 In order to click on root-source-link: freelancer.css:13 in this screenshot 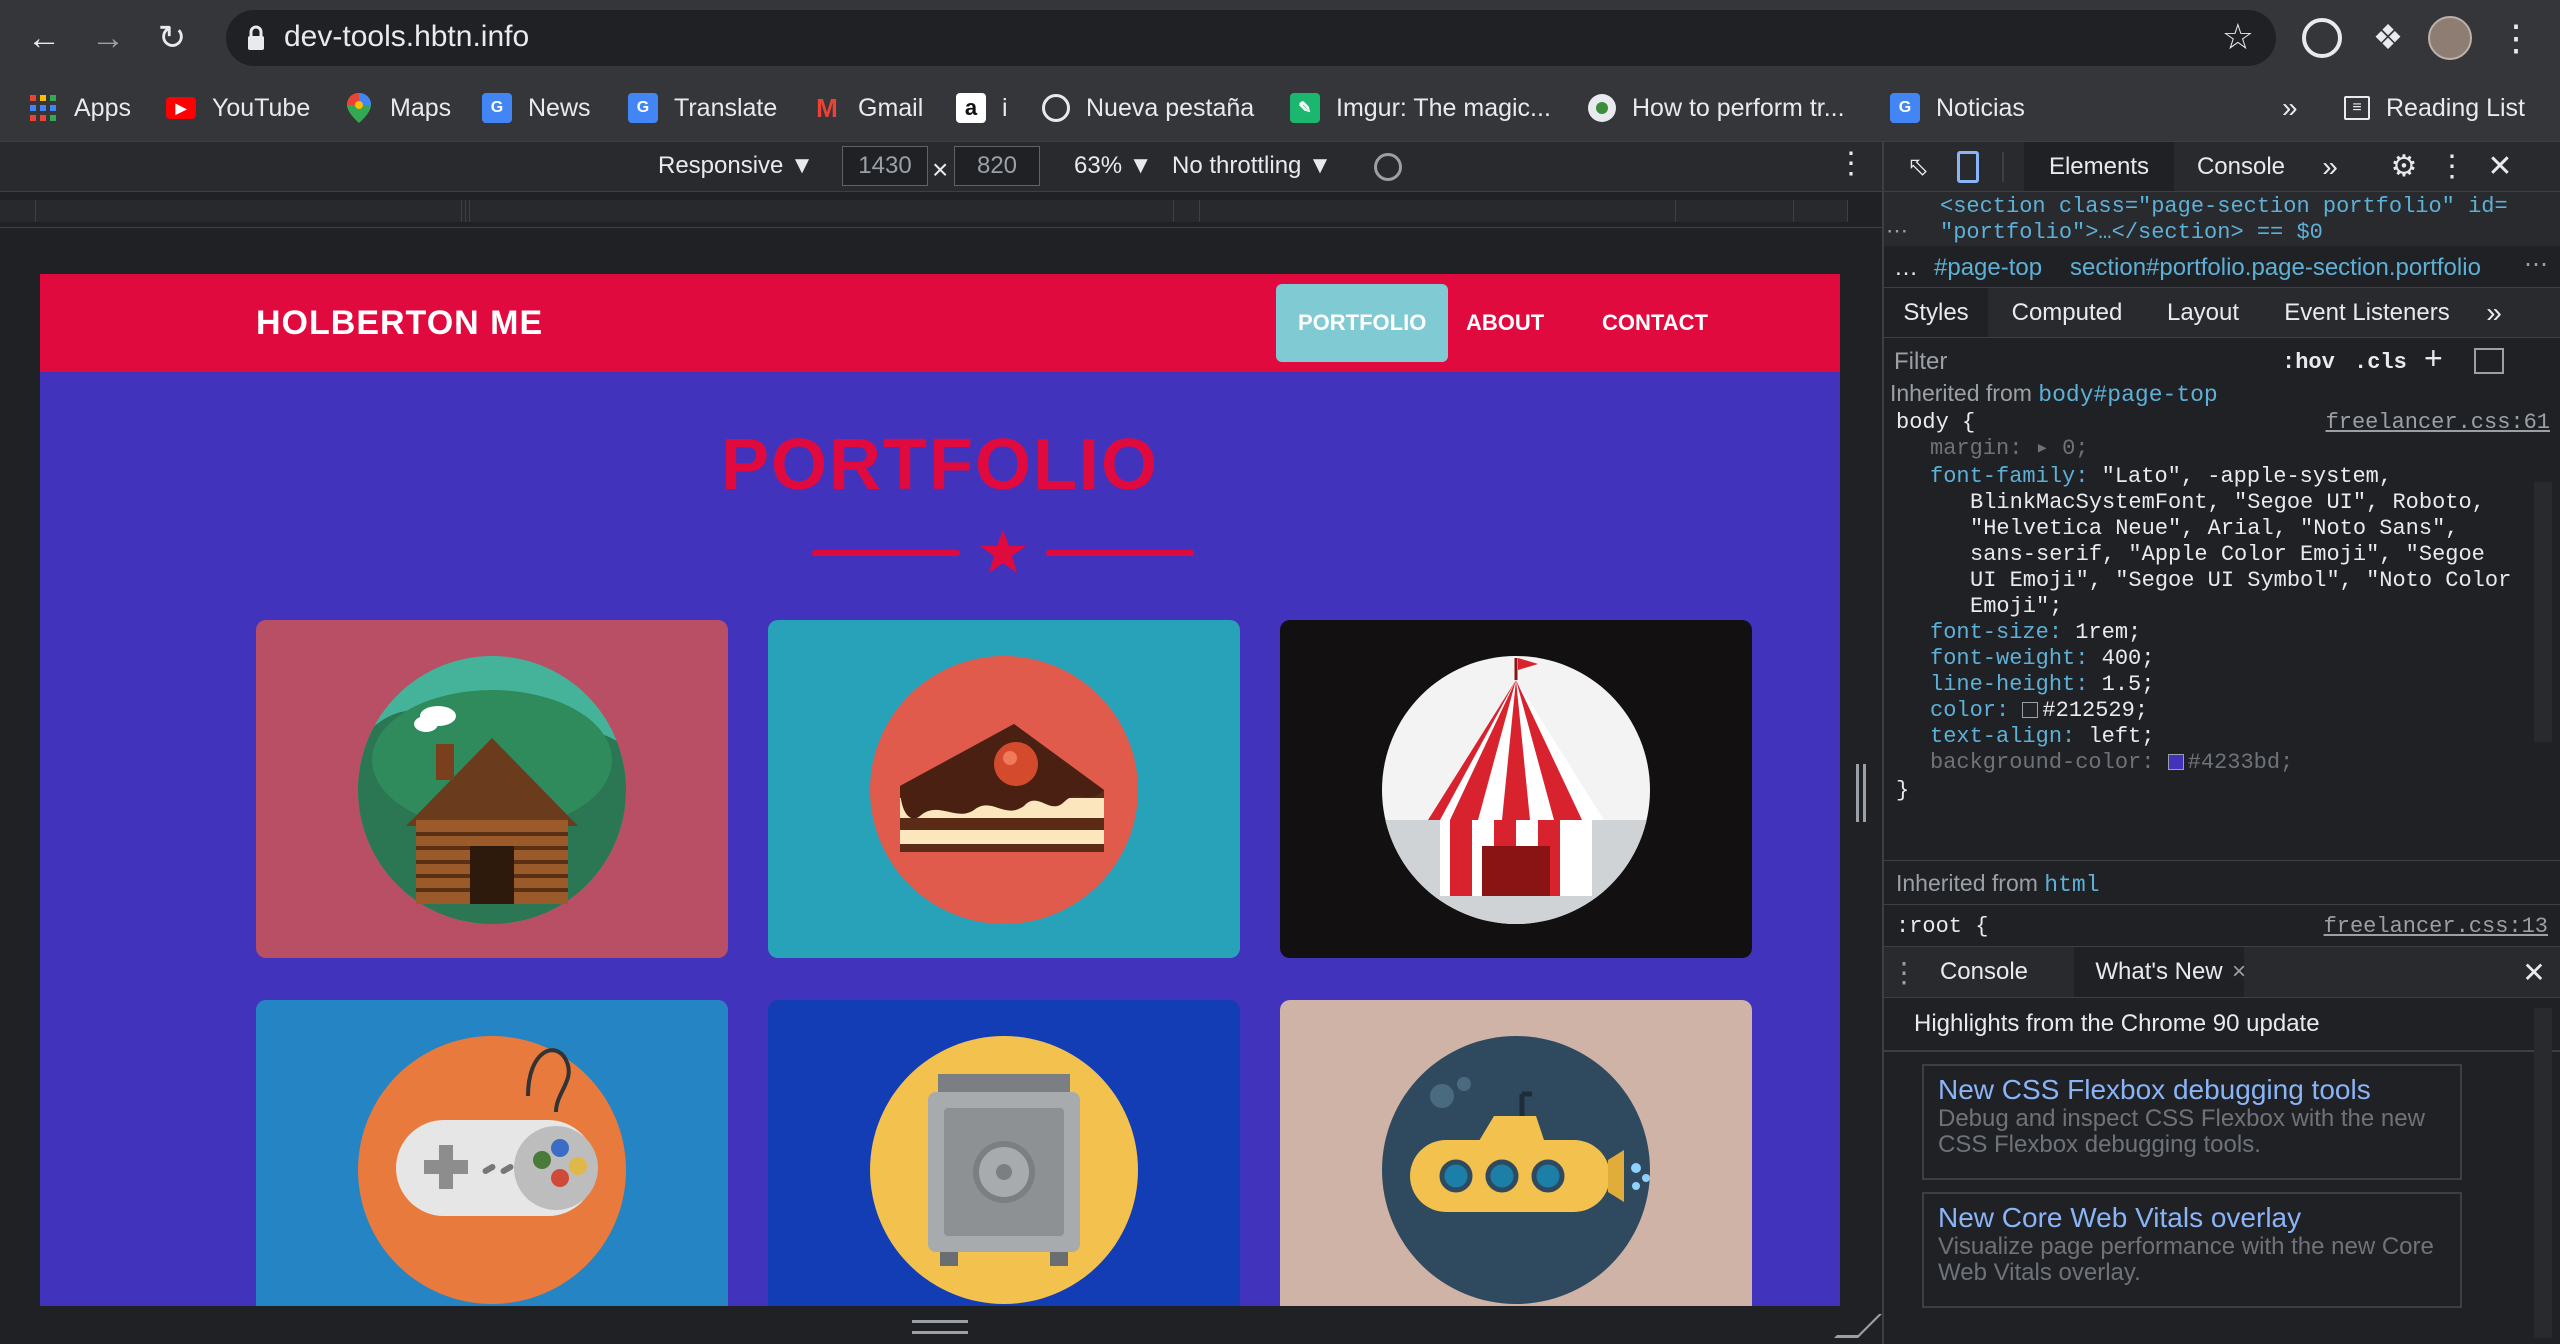, I will do `click(2436, 926)`.